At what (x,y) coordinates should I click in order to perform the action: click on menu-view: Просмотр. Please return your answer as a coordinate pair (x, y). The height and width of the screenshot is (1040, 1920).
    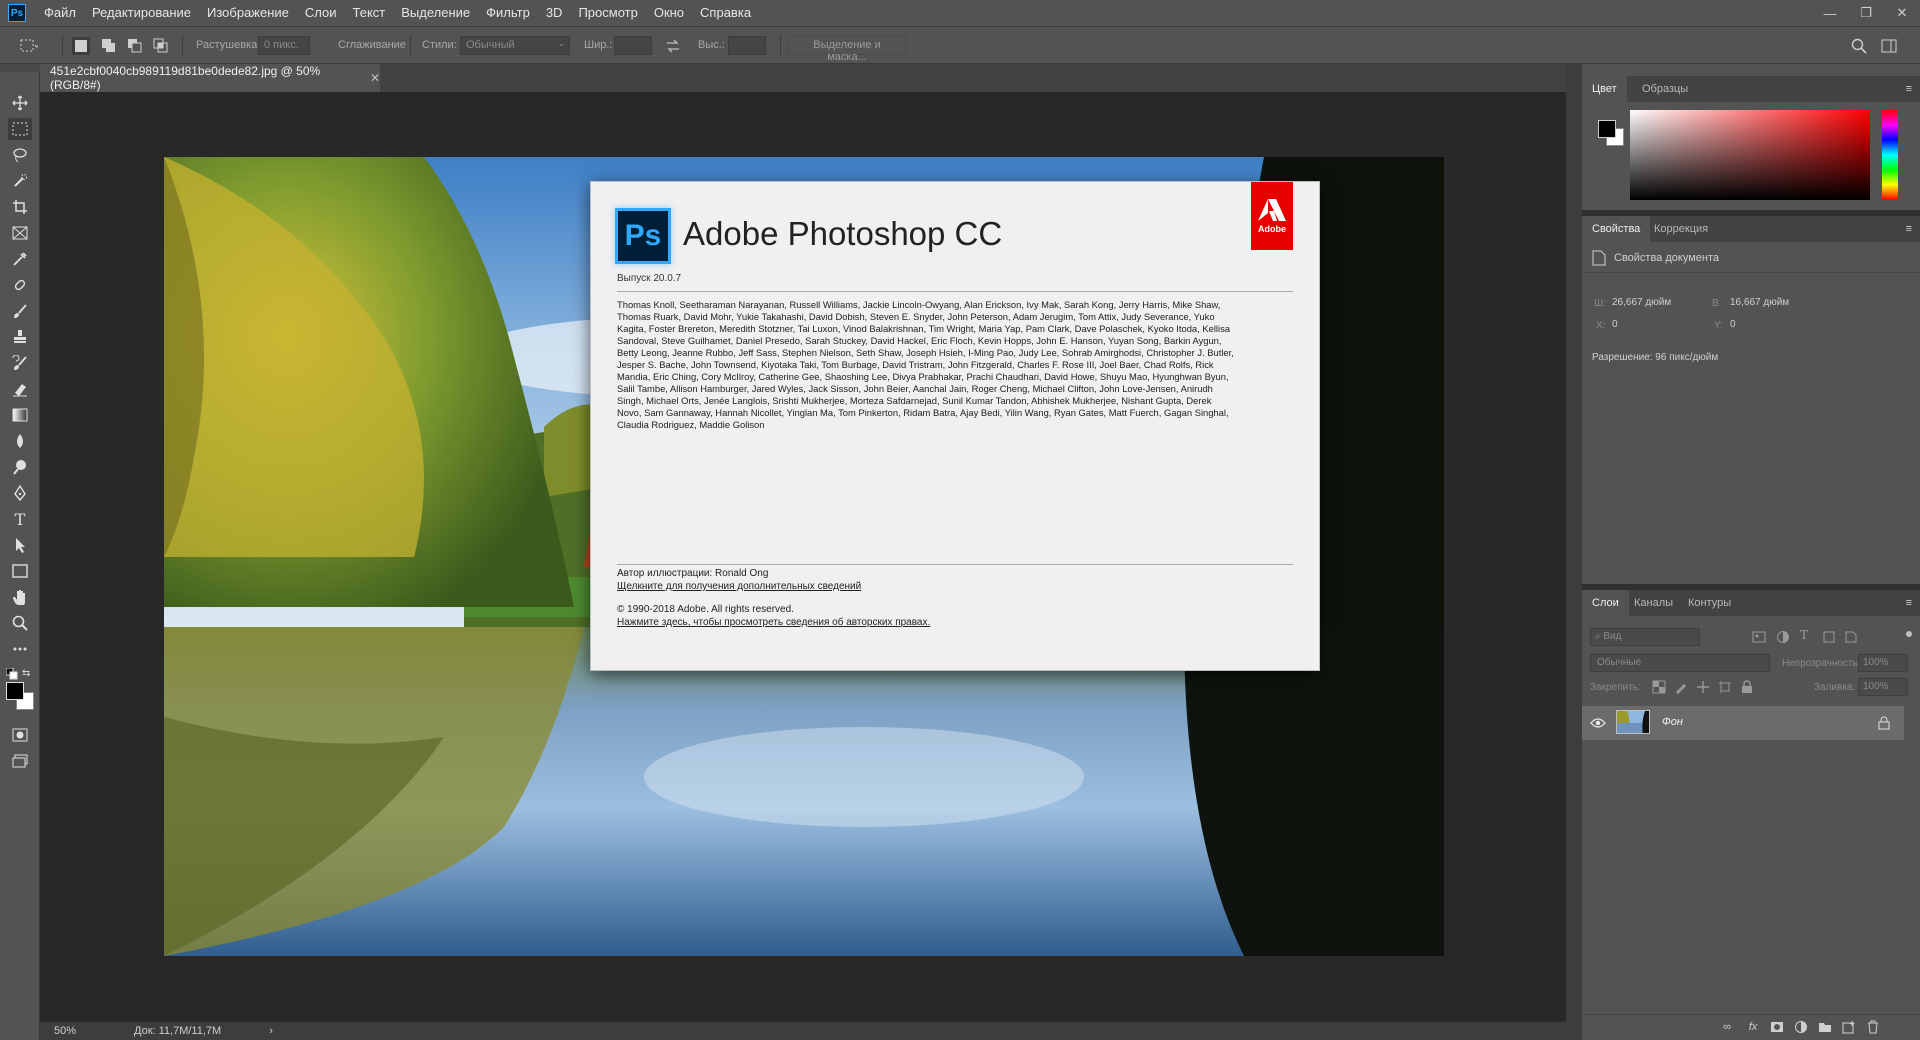
    Looking at the image, I should click on (607, 13).